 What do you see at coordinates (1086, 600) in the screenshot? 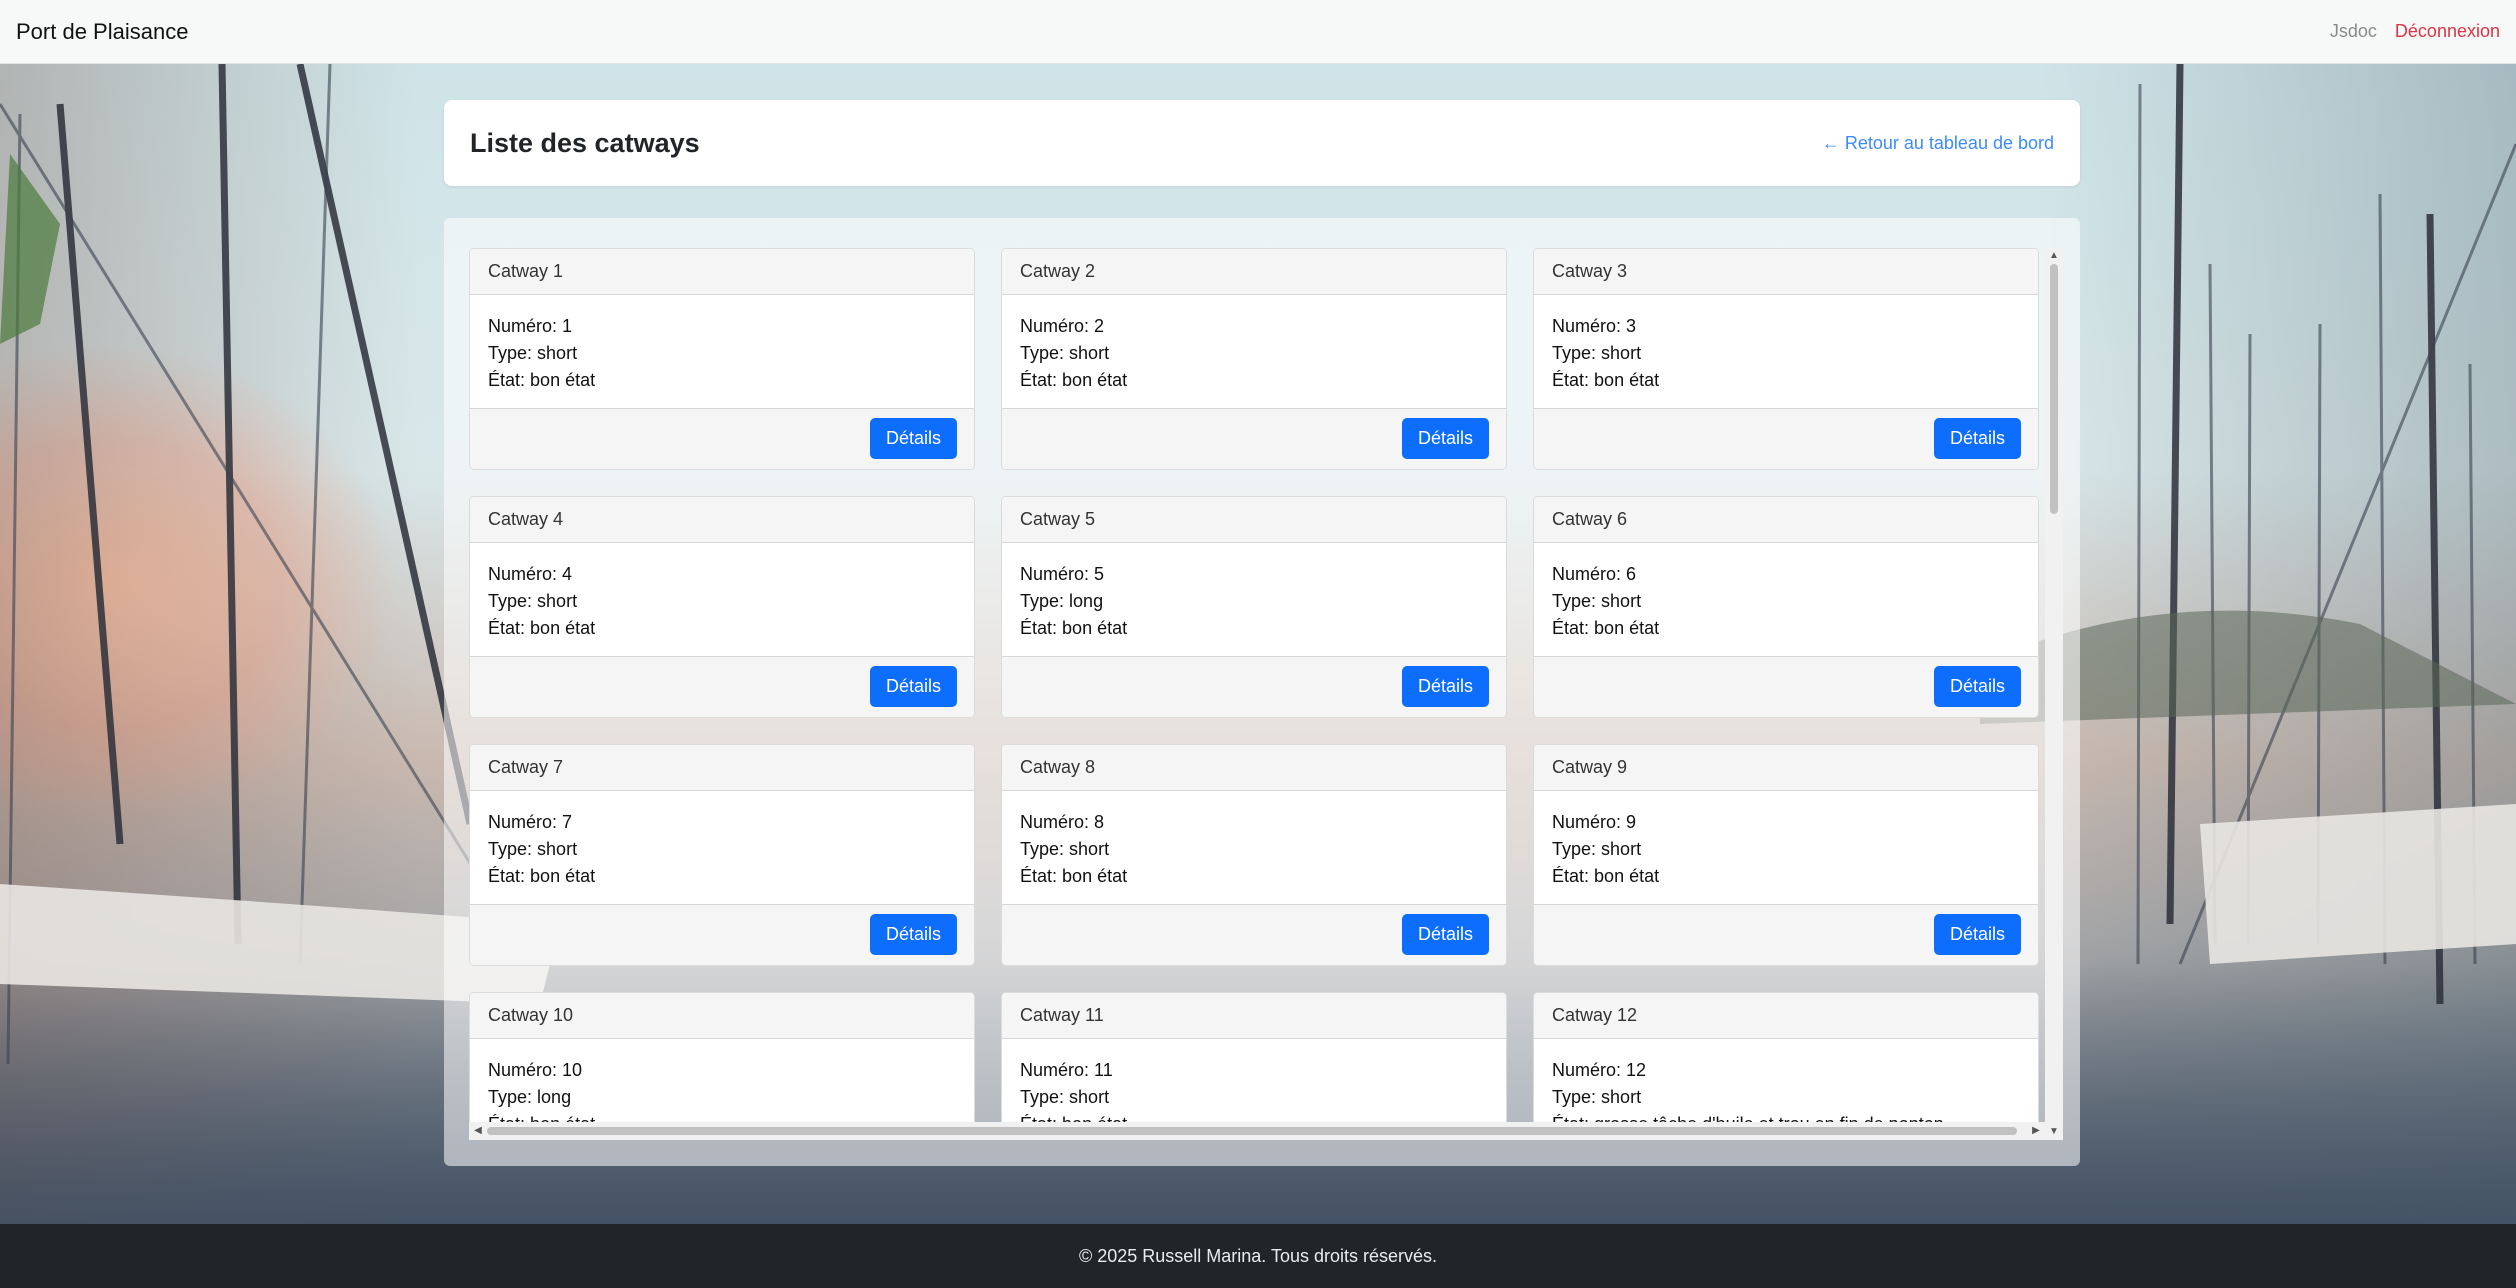
I see `type-value: long` at bounding box center [1086, 600].